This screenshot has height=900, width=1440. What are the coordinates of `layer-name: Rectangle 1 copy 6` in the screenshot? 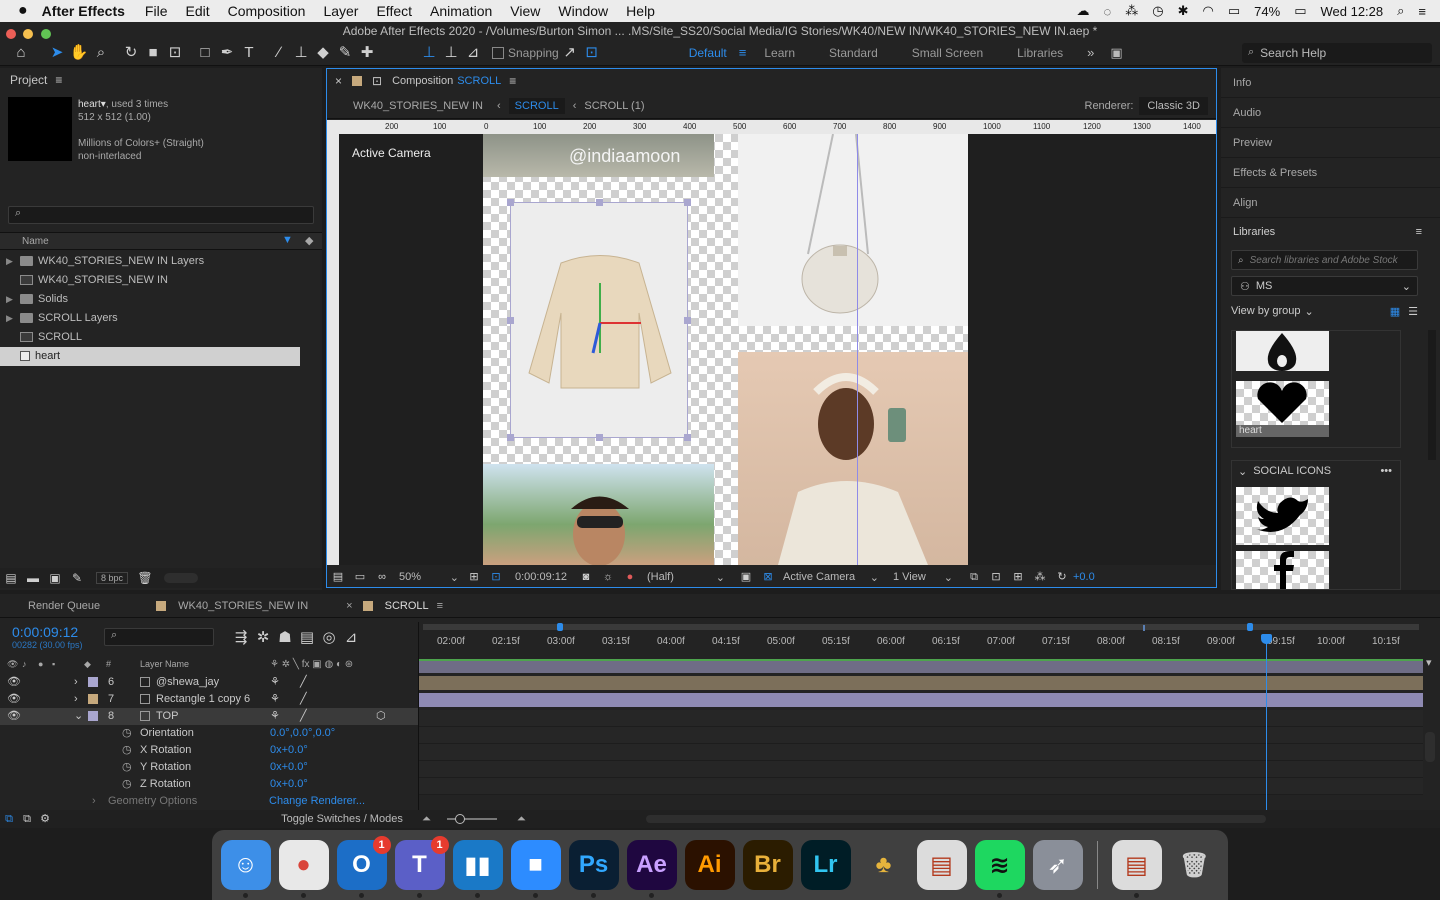 It's located at (203, 699).